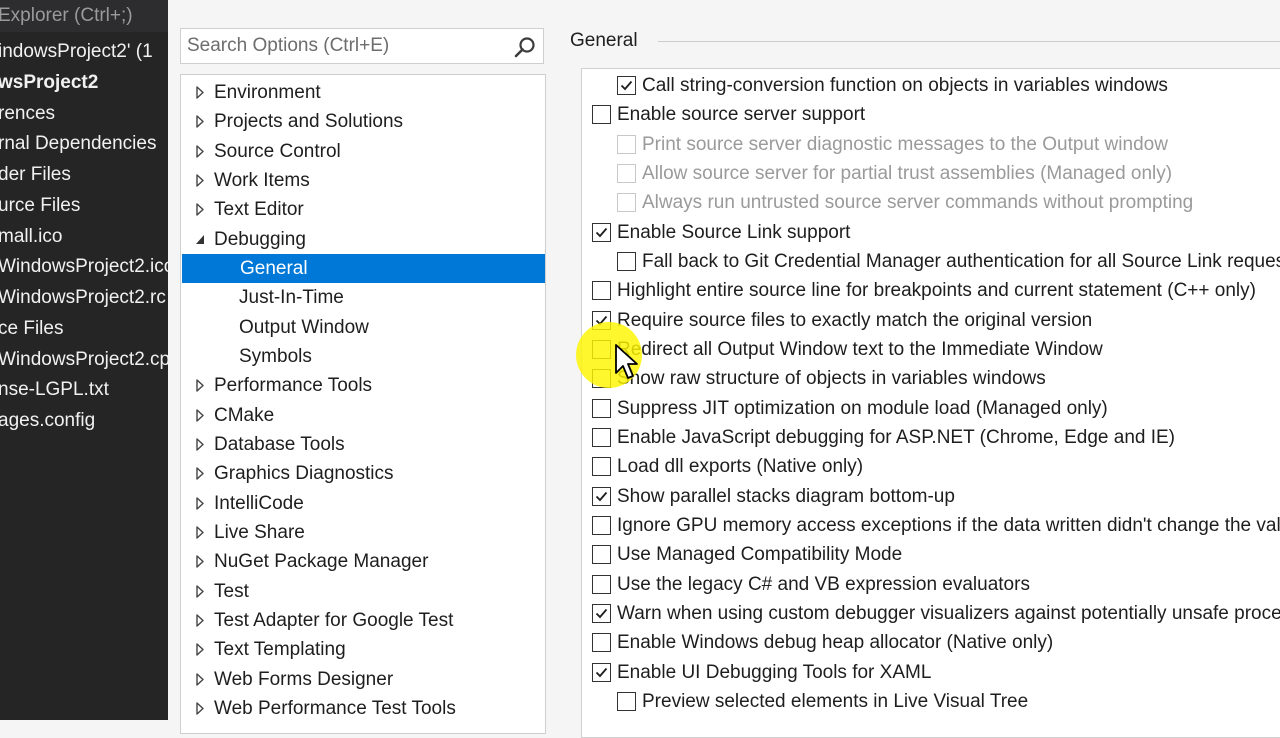  I want to click on tree-item-label: Web Performance Test Tools, so click(335, 708).